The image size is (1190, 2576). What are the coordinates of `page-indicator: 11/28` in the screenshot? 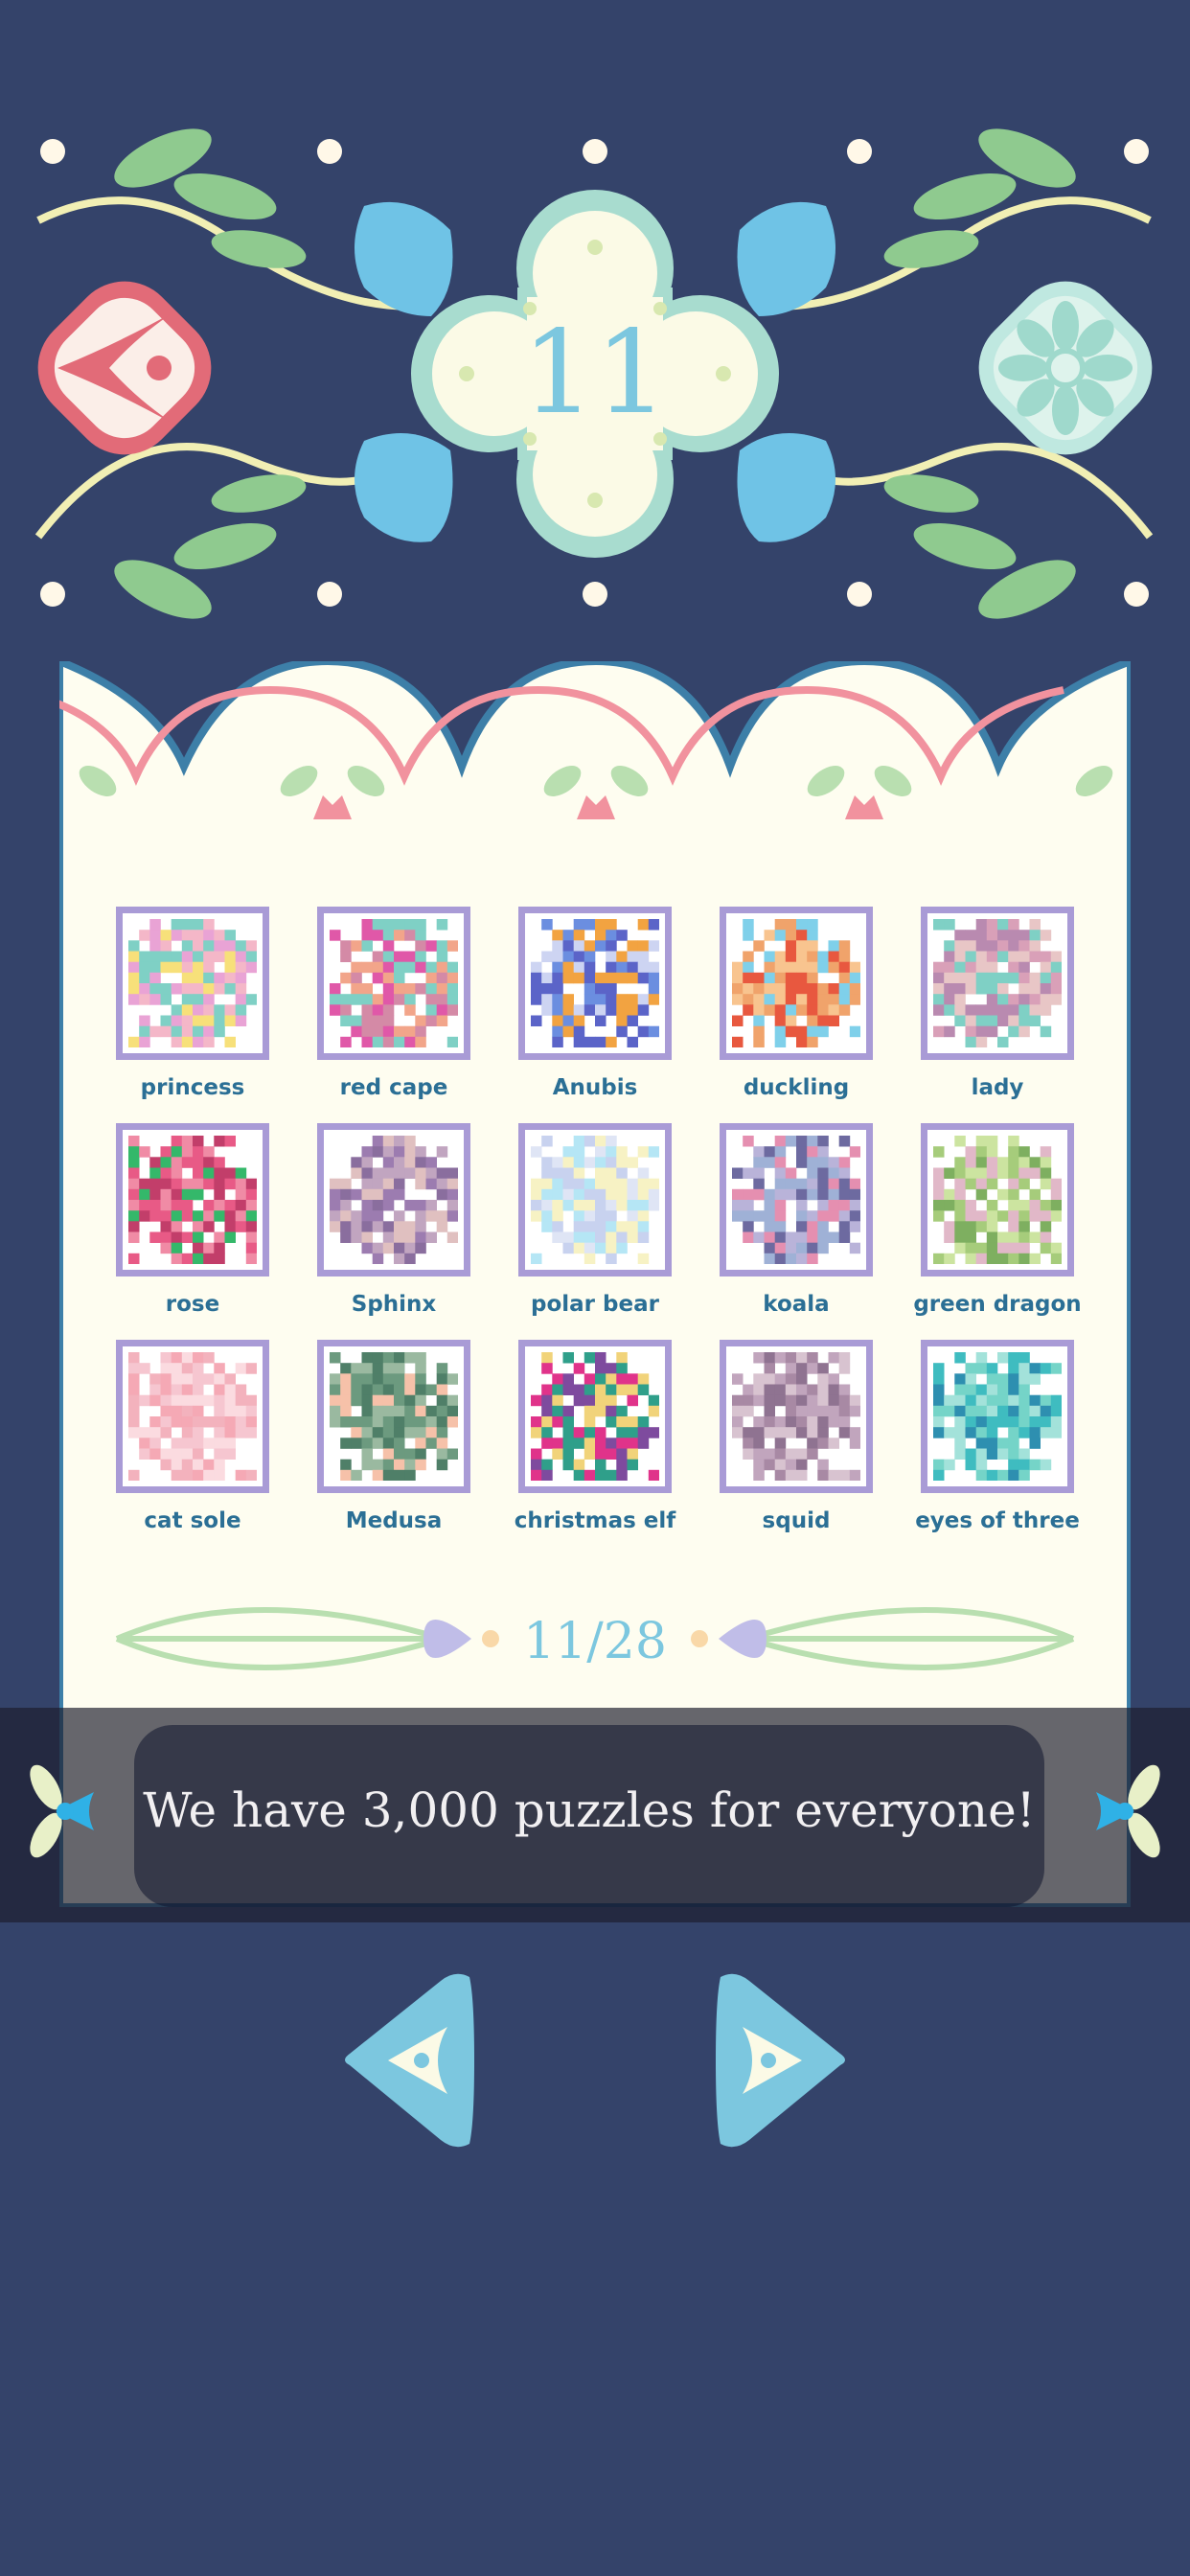 It's located at (595, 1641).